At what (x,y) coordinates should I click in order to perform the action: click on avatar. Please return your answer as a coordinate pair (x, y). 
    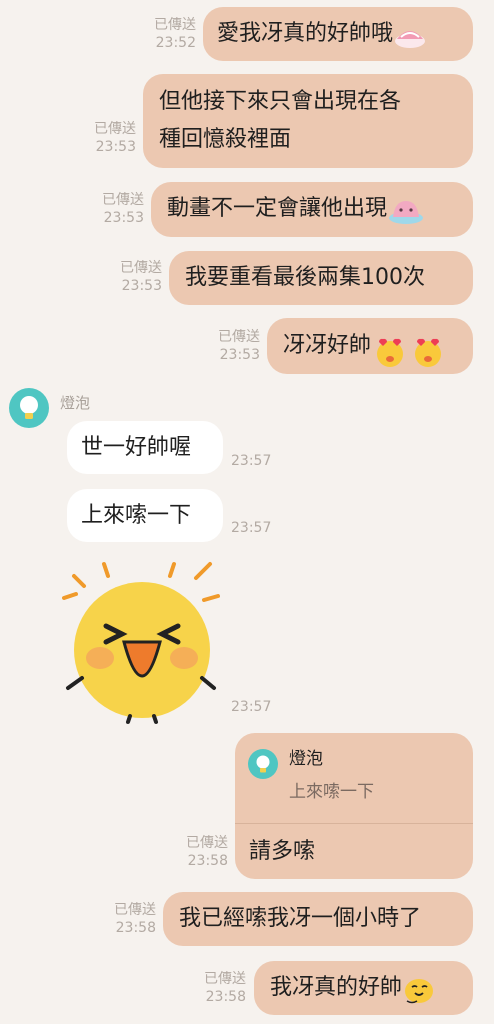
    Looking at the image, I should click on (29, 408).